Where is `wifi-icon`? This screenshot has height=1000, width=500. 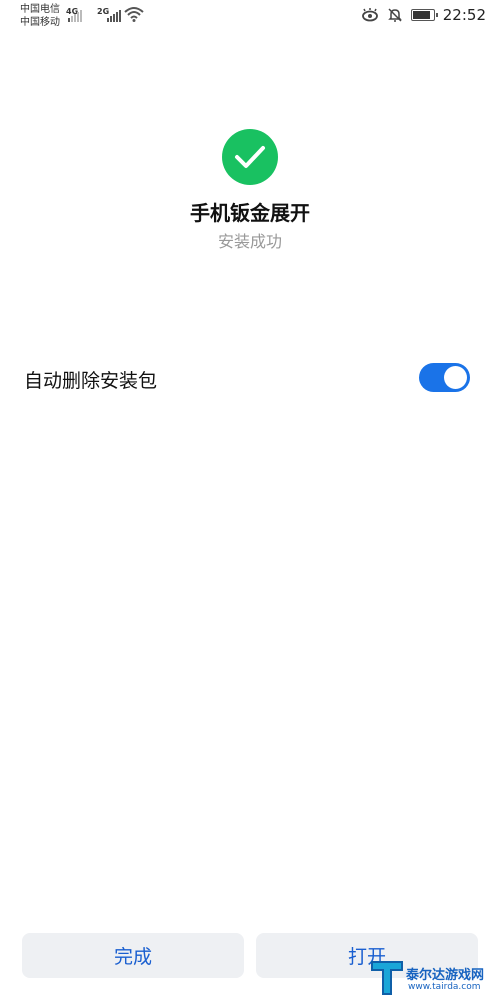
wifi-icon is located at coordinates (134, 14).